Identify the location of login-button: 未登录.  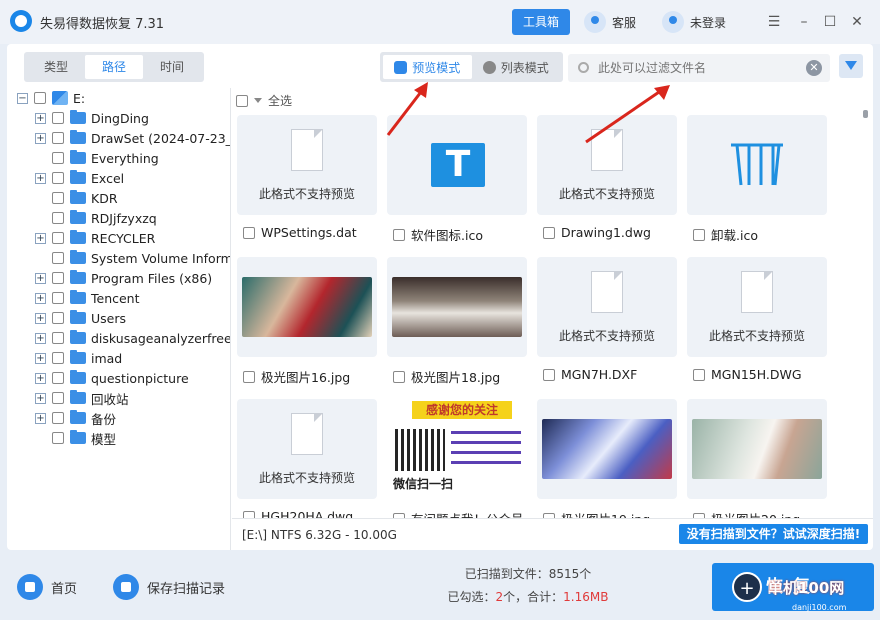
(694, 22).